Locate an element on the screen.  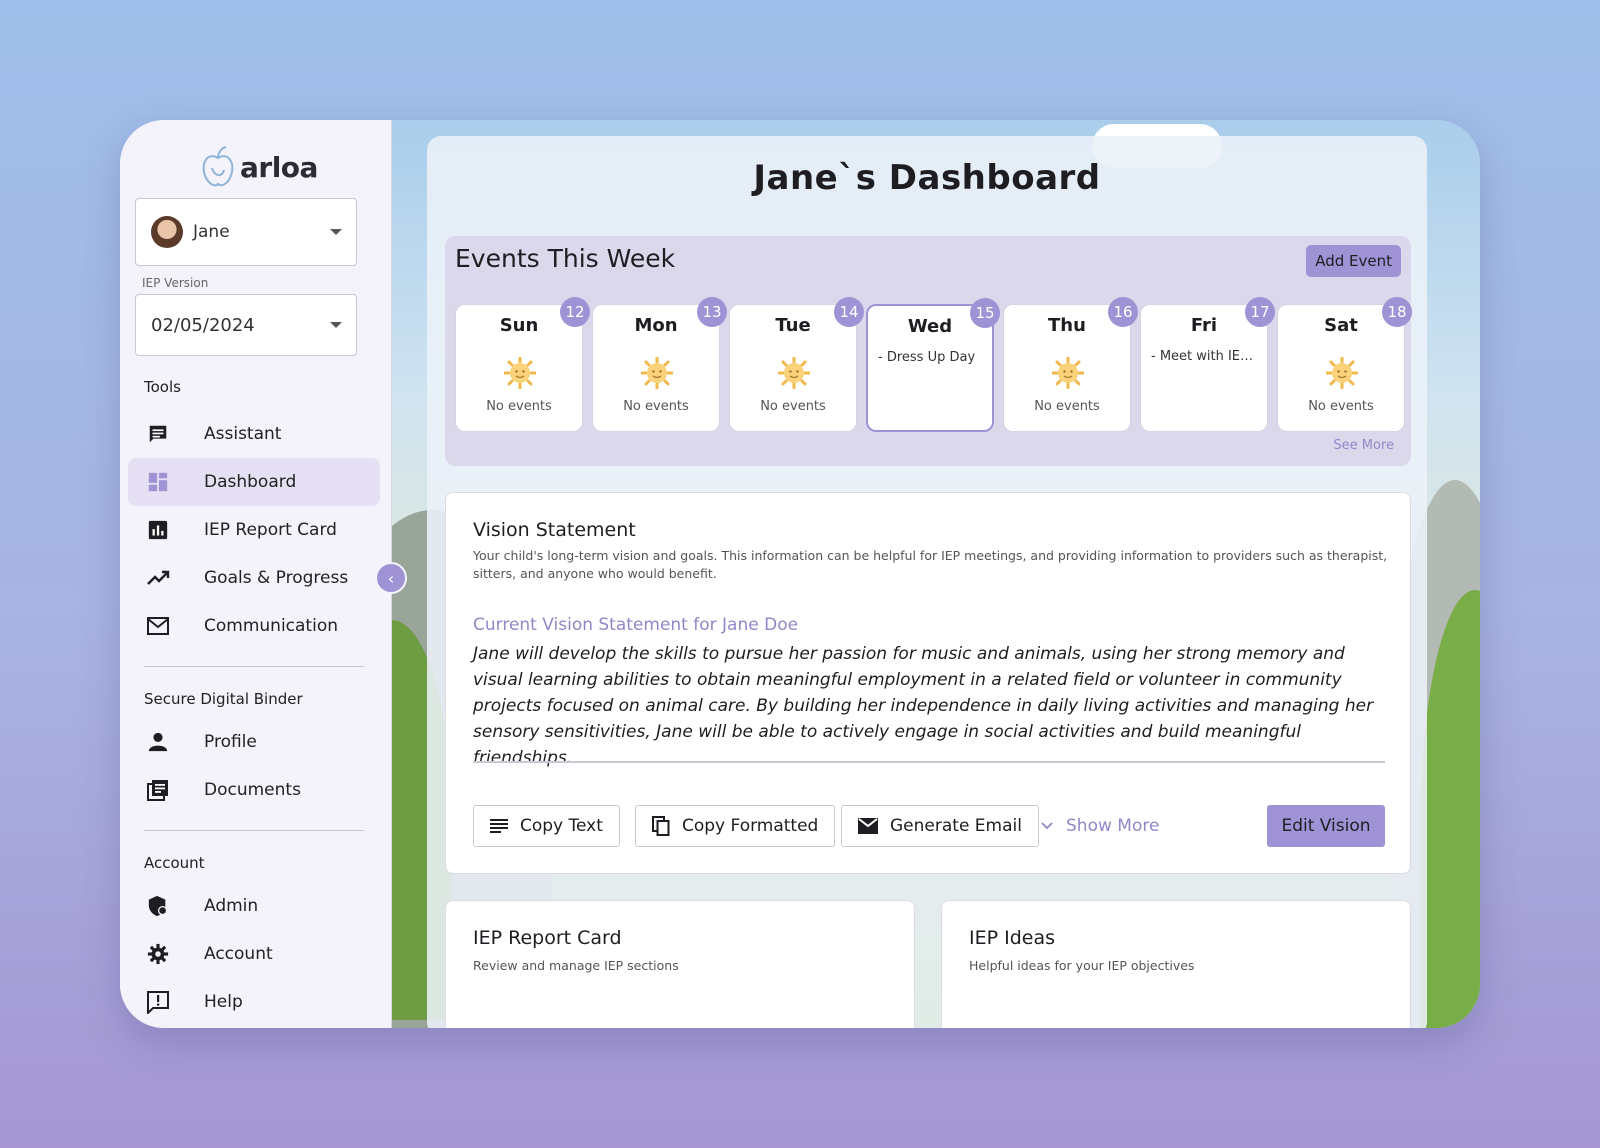
generate-email-button: Generate Email is located at coordinates (940, 826).